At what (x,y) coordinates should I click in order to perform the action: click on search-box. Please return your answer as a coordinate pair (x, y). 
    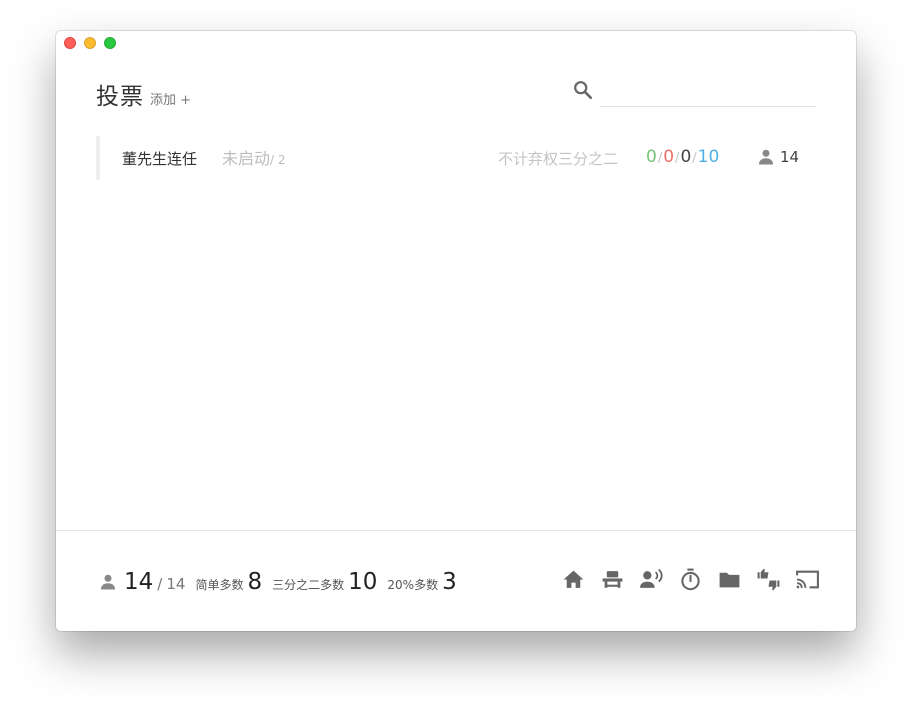
    Looking at the image, I should click on (694, 92).